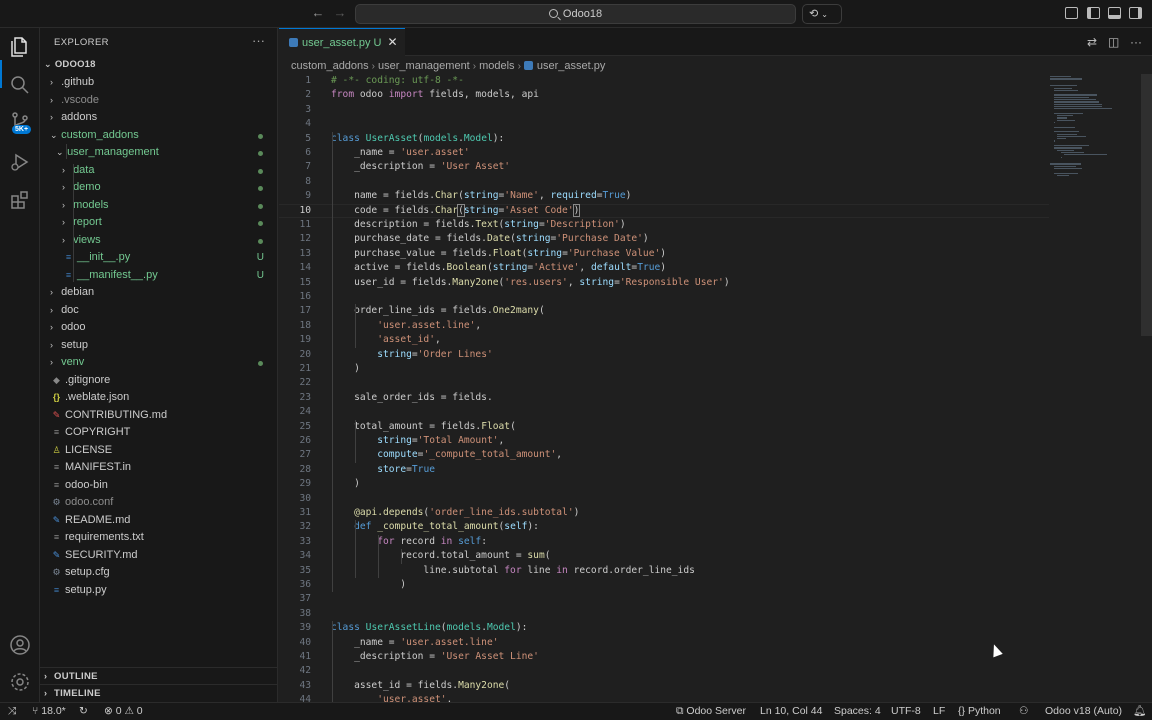 This screenshot has height=720, width=1152. Describe the element at coordinates (664, 326) in the screenshot. I see `code-line: 18 'user.asset.line',` at that location.